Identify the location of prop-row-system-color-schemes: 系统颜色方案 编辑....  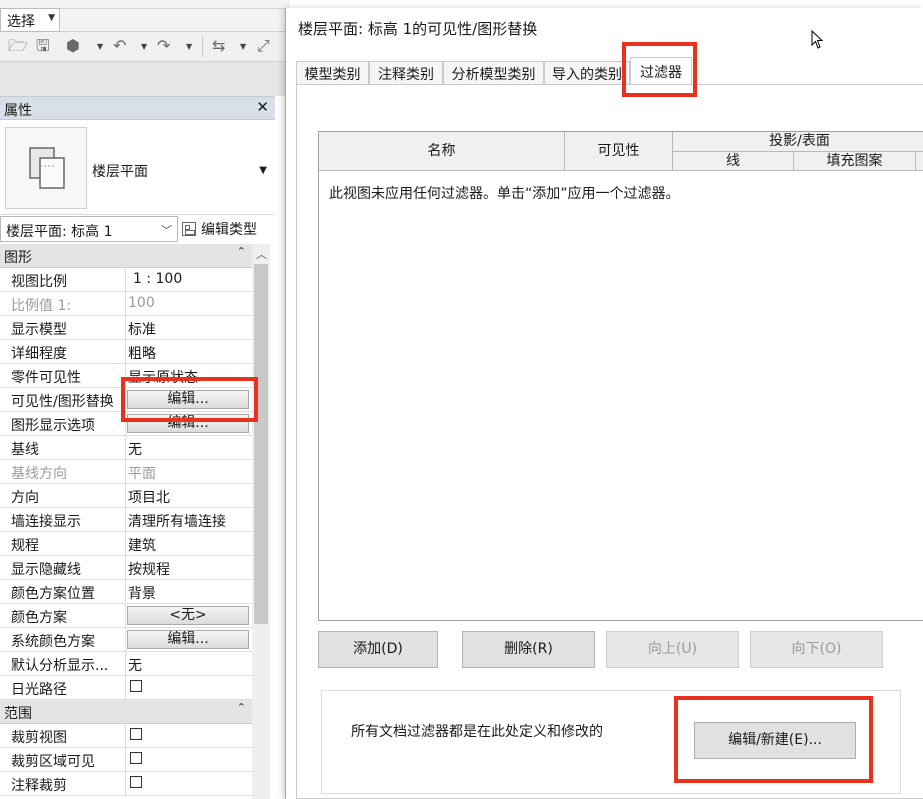
(126, 640).